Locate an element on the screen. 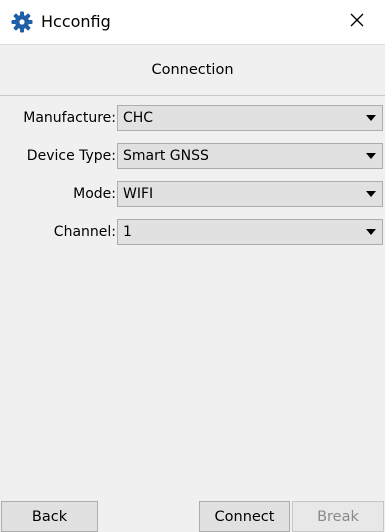  break-button: Break is located at coordinates (338, 516).